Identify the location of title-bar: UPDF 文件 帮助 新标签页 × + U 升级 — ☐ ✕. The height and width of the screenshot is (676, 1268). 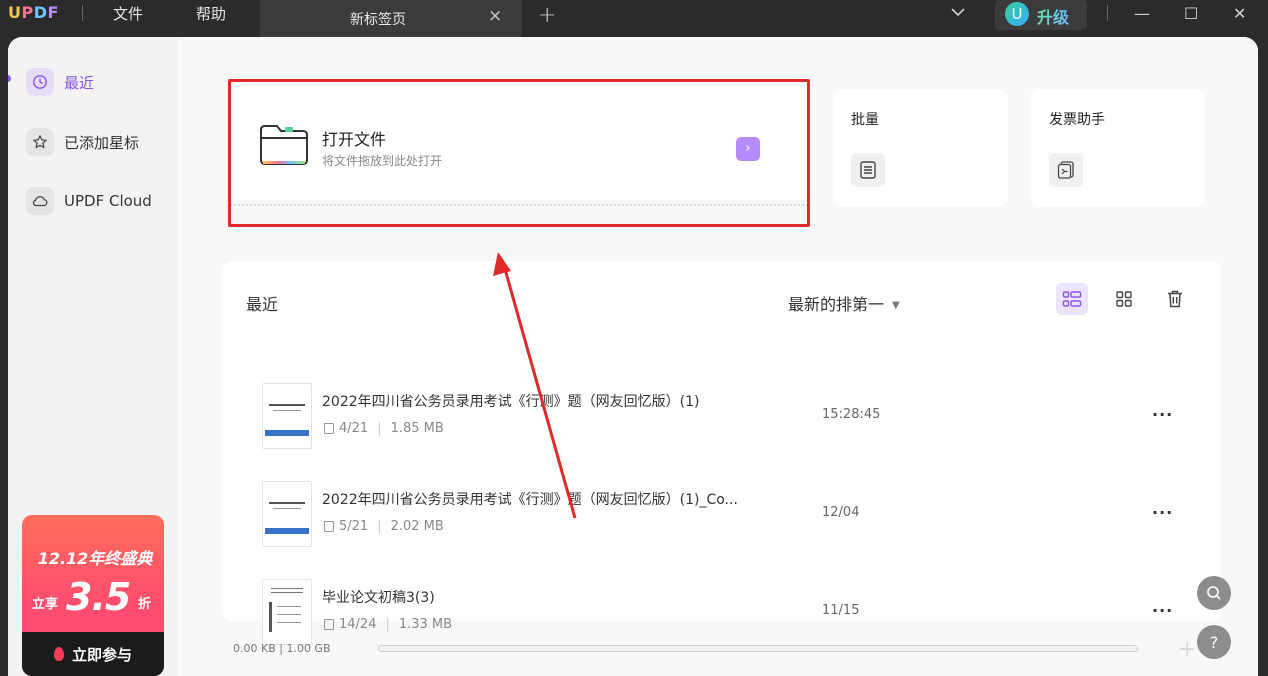
(634, 18).